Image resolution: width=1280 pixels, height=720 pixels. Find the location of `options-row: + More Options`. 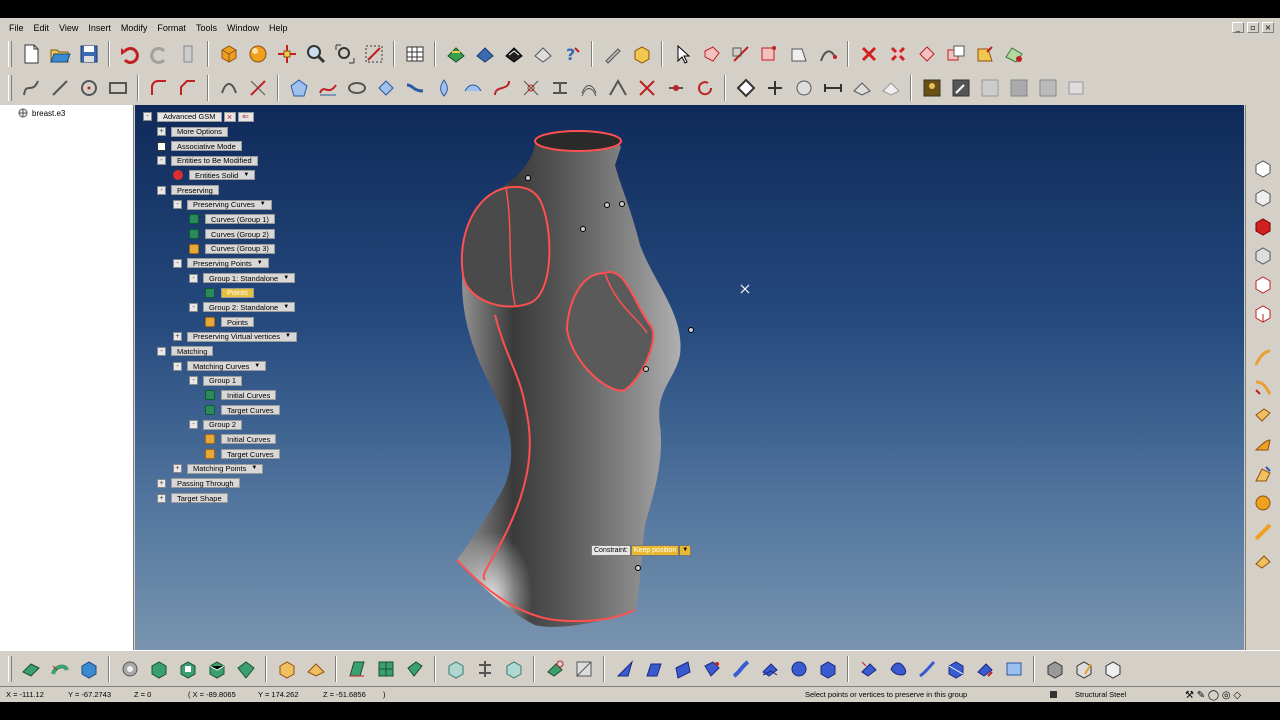

options-row: + More Options is located at coordinates (193, 131).